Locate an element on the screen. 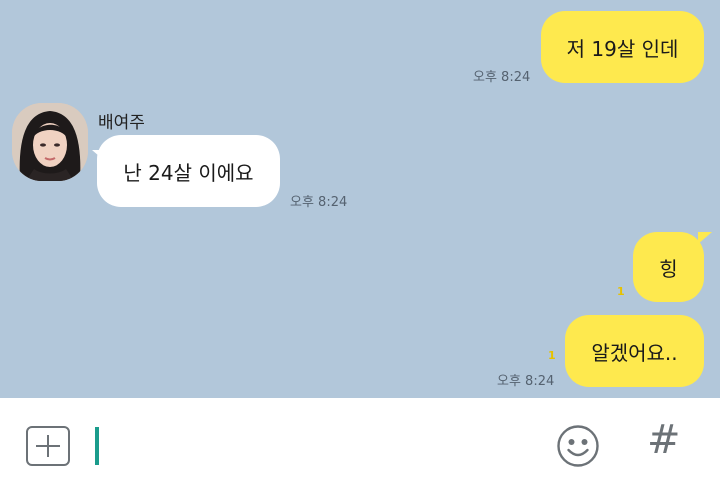  my-message-bubble: 알겠어요.. is located at coordinates (634, 351).